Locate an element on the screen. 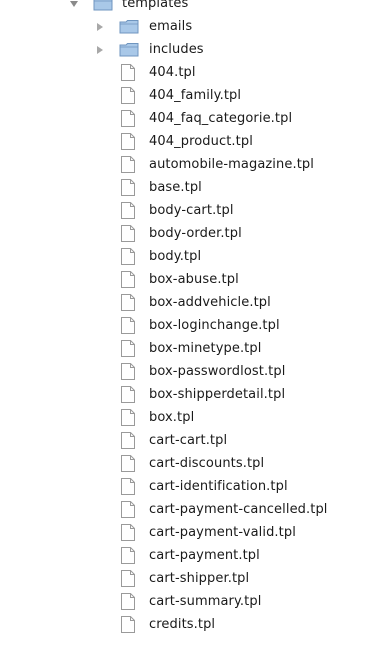  tree-file-item: credits.tpl is located at coordinates (202, 624).